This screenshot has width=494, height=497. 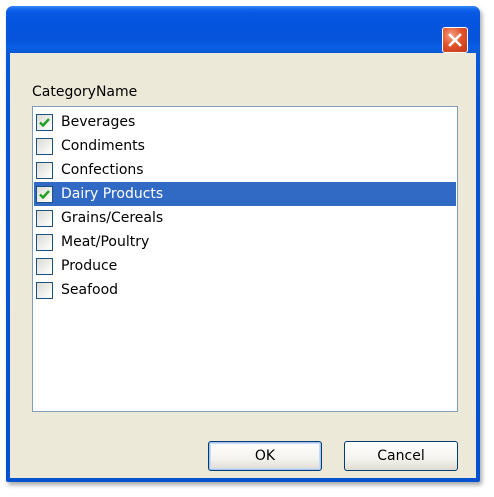 What do you see at coordinates (265, 456) in the screenshot?
I see `ok-button: OK` at bounding box center [265, 456].